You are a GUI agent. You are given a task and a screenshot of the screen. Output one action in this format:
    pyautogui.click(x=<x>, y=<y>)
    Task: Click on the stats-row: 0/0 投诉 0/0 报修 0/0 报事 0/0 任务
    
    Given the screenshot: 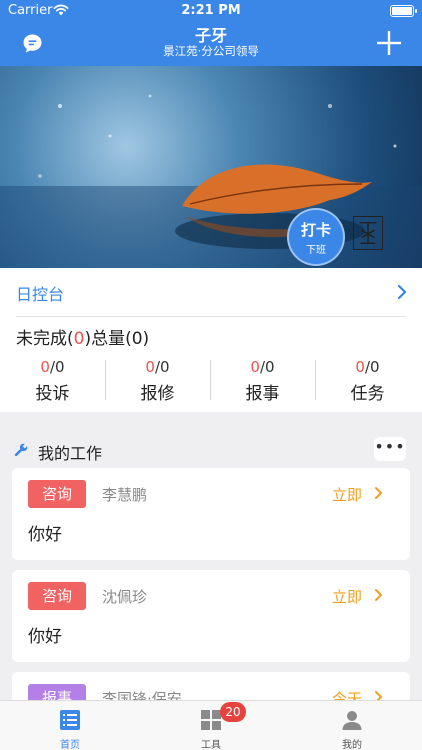 What is the action you would take?
    pyautogui.click(x=211, y=382)
    